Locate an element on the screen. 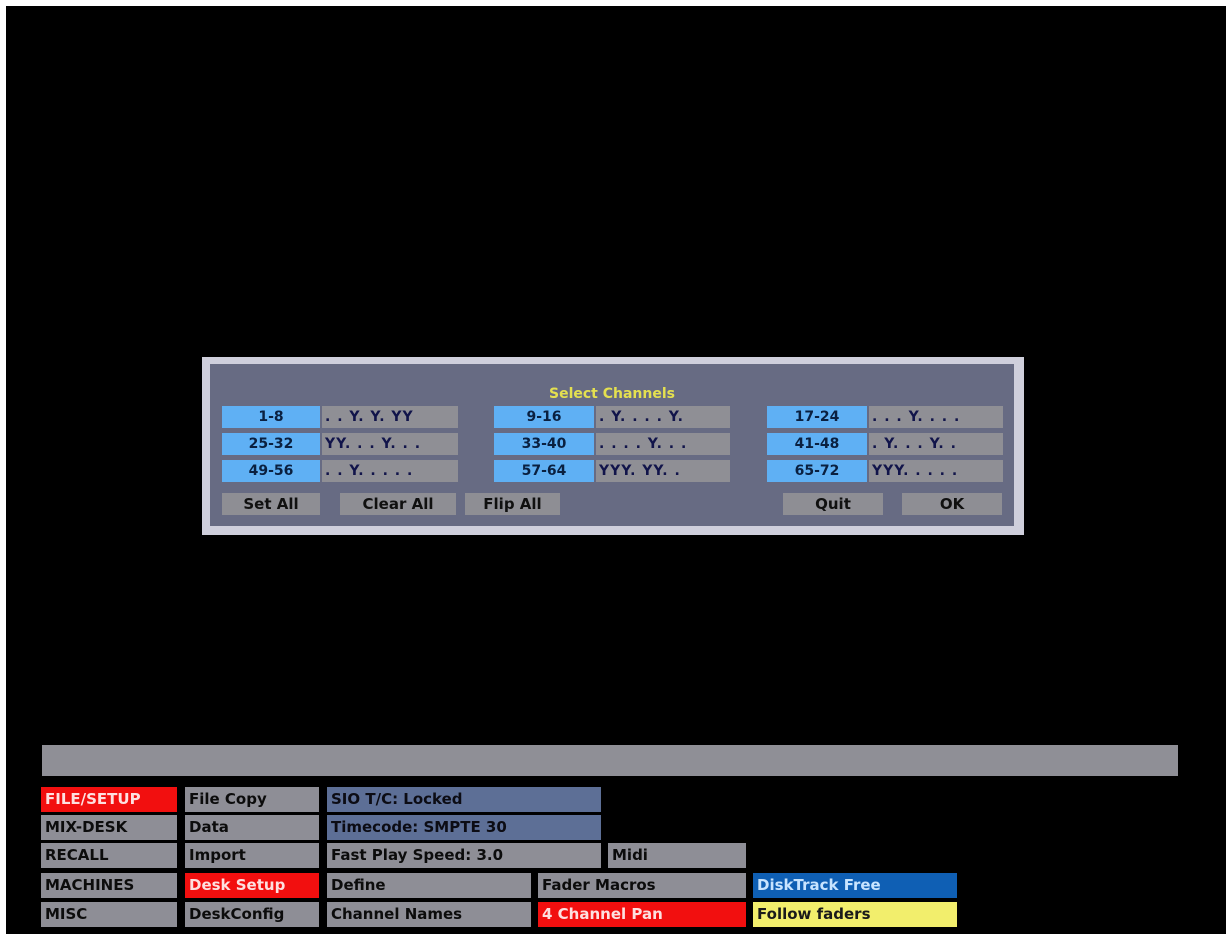 This screenshot has width=1232, height=940. range-label-1-8: 1-8 is located at coordinates (271, 417).